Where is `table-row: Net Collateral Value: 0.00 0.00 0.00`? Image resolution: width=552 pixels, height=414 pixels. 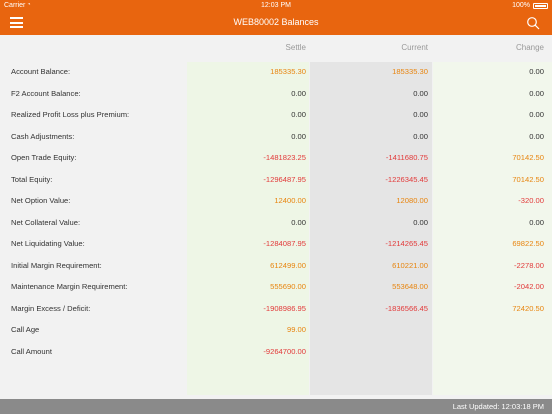
table-row: Net Collateral Value: 0.00 0.00 0.00 is located at coordinates (276, 222).